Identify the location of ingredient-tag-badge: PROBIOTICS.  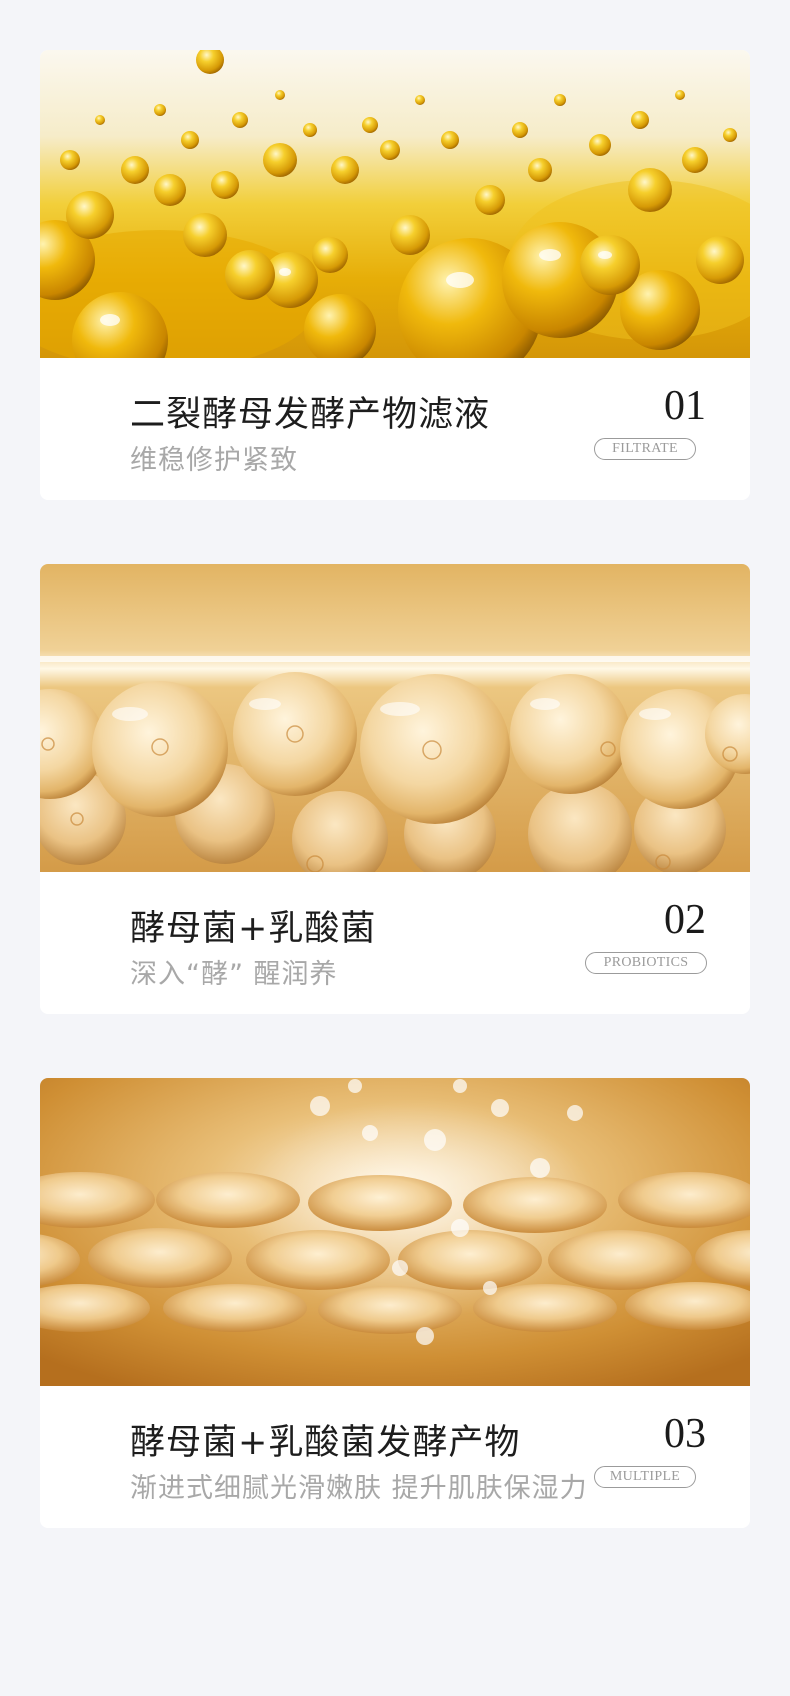
(646, 963).